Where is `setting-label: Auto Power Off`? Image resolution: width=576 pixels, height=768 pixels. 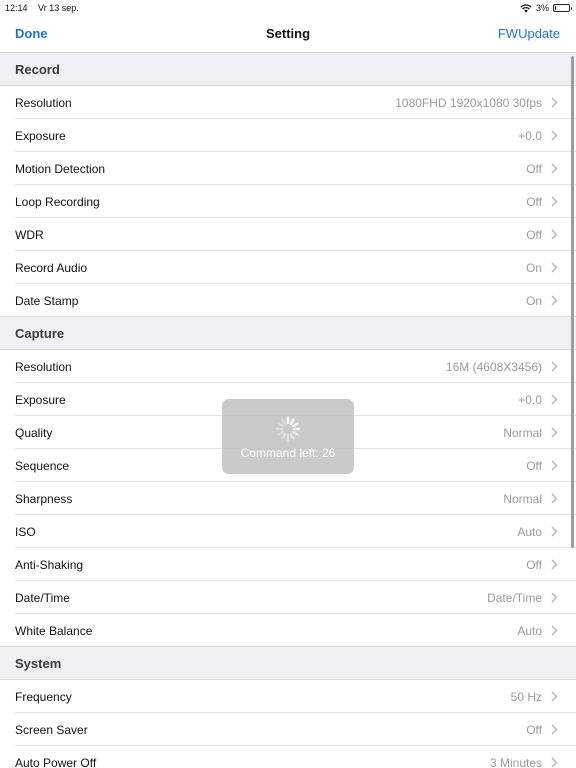 setting-label: Auto Power Off is located at coordinates (56, 761).